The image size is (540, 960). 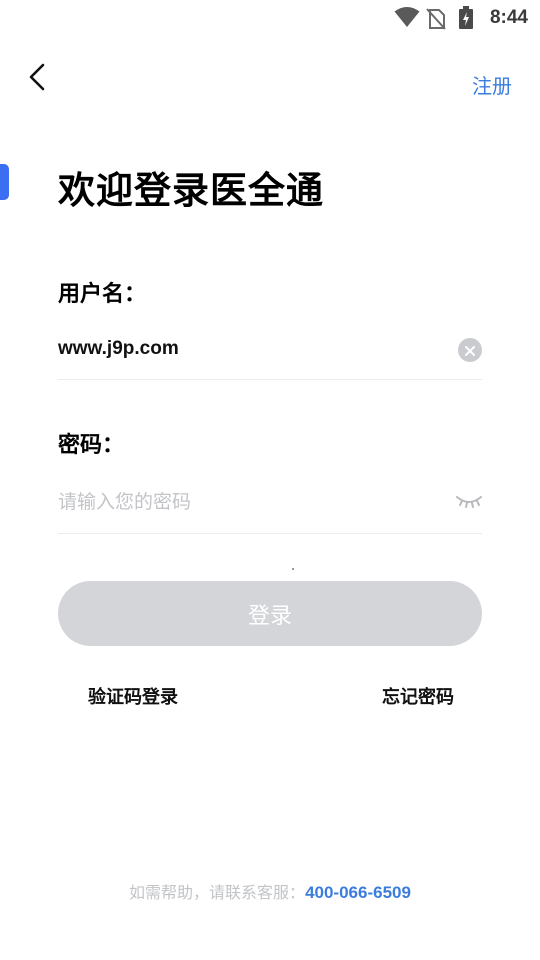 What do you see at coordinates (102, 294) in the screenshot?
I see `username-label: 用户名：` at bounding box center [102, 294].